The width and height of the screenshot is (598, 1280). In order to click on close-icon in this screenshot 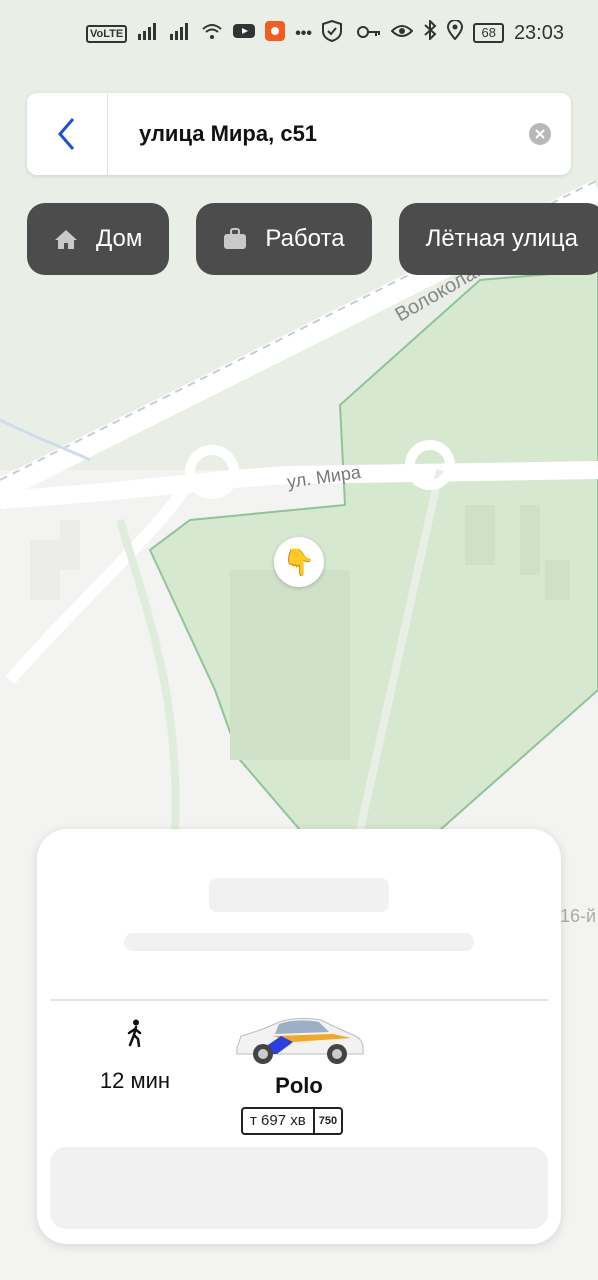, I will do `click(540, 134)`.